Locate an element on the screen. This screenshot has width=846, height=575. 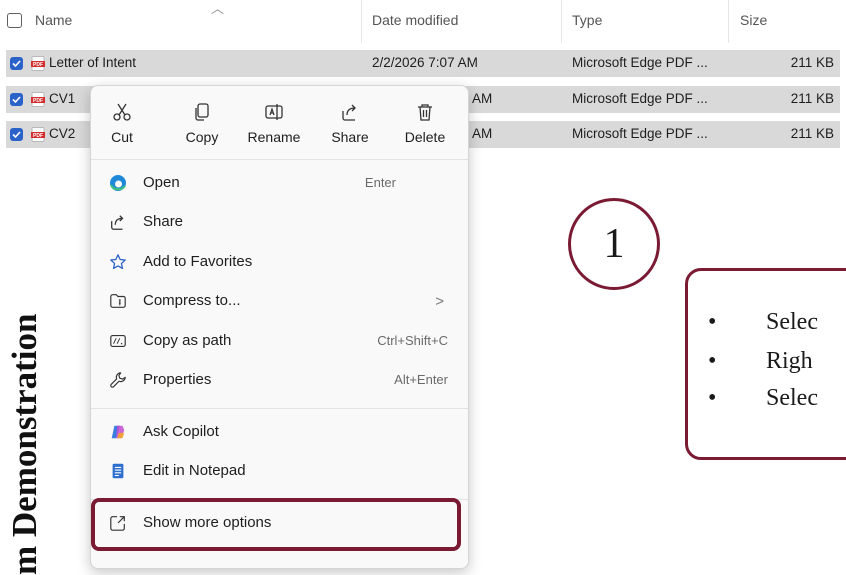
delete-button: Delete is located at coordinates (425, 124).